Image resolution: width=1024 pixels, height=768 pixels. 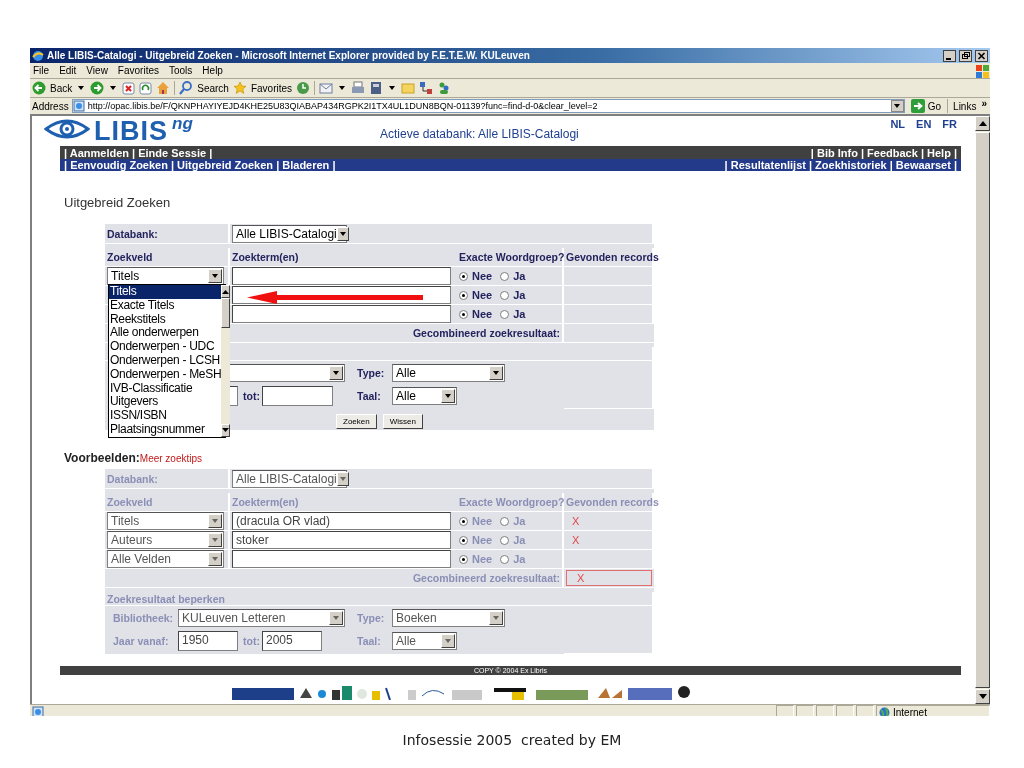 I want to click on slide-caption: Infosessie 2005 created by EM, so click(x=512, y=740).